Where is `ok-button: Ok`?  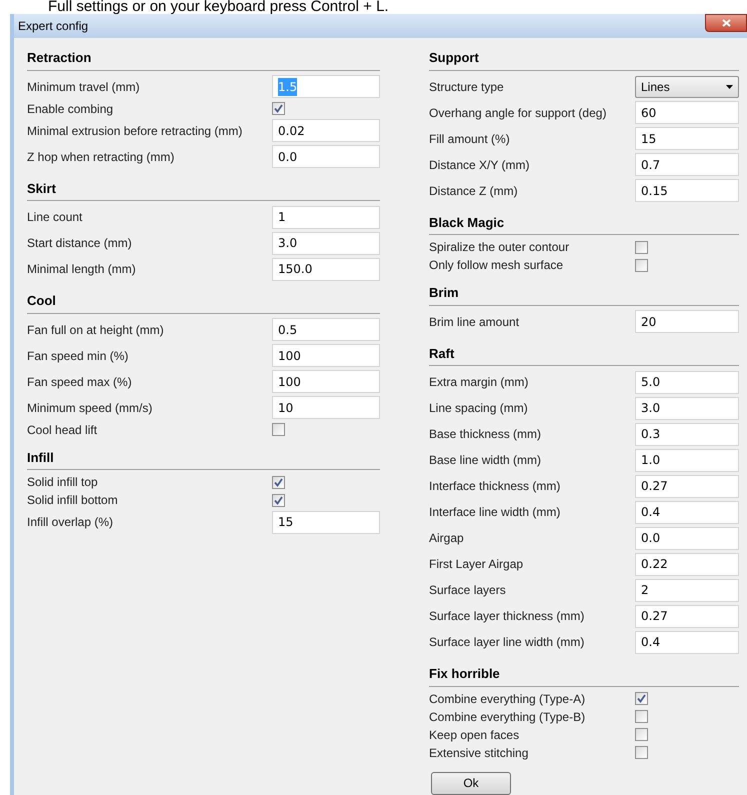 ok-button: Ok is located at coordinates (471, 783).